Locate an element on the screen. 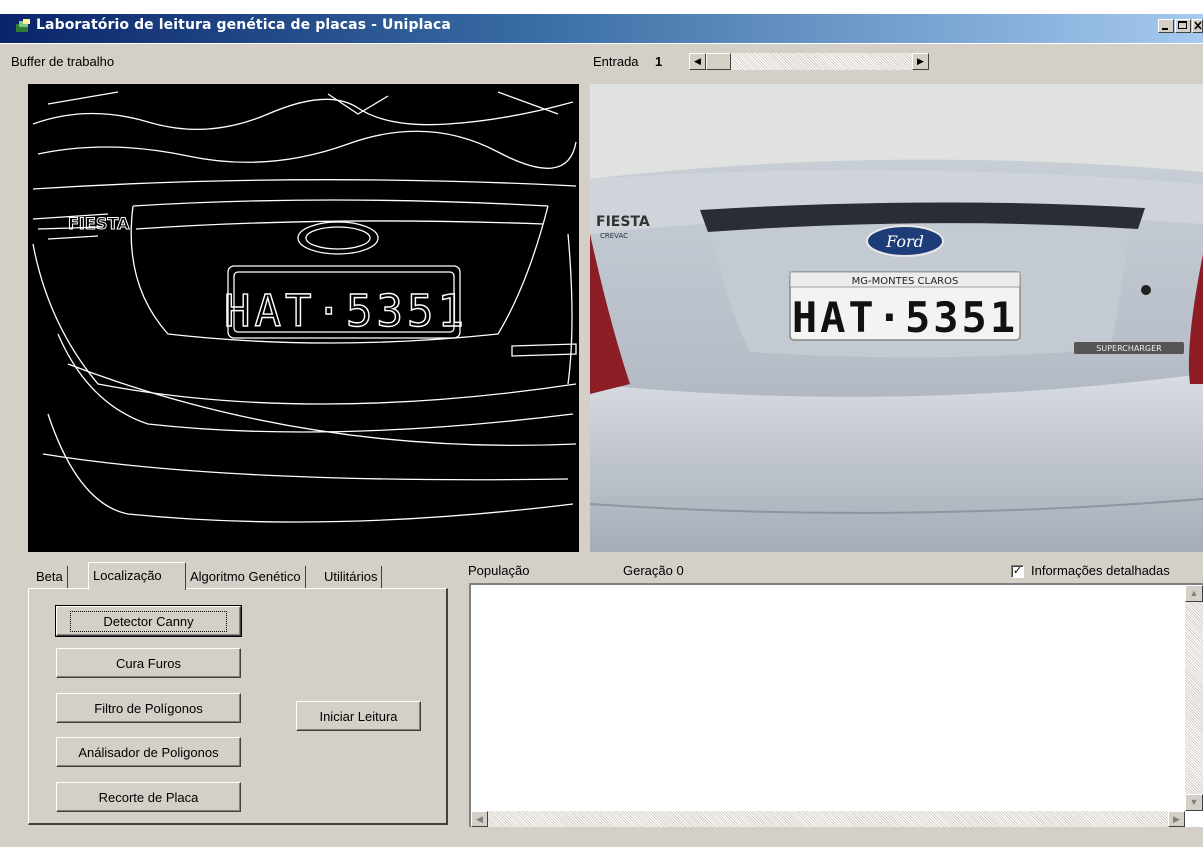  scroll-up-arrow-icon: ▲ is located at coordinates (1194, 593).